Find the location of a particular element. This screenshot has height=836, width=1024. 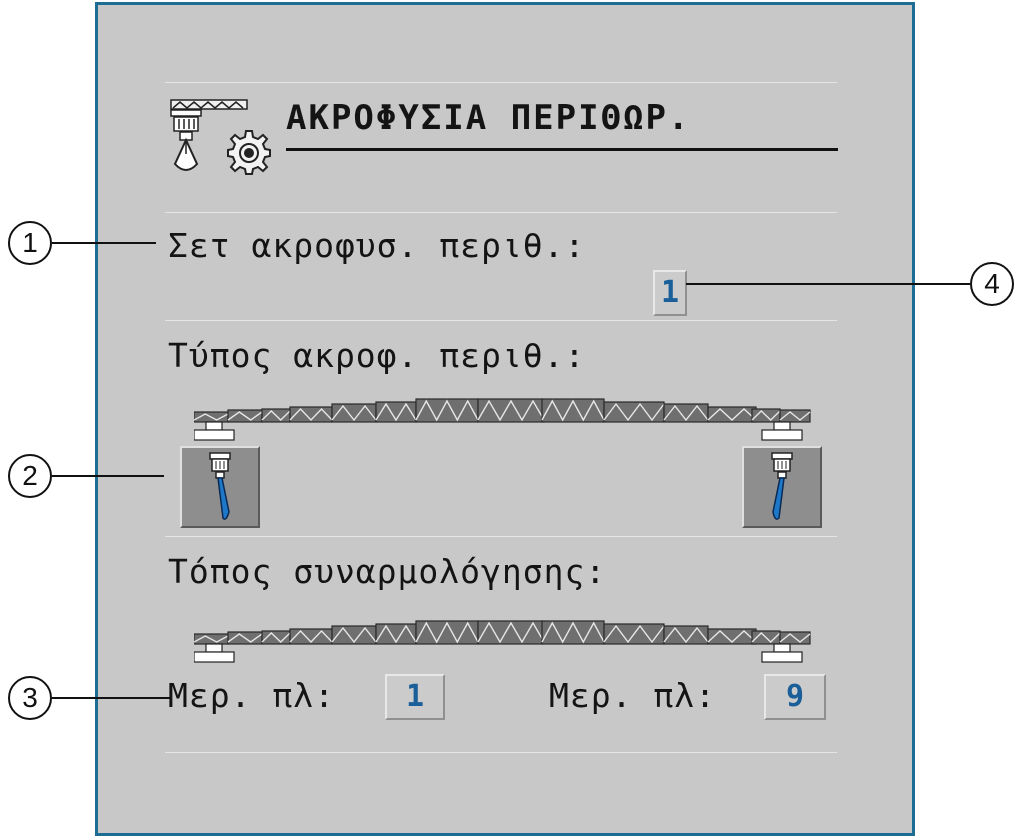

title-underline is located at coordinates (562, 149).